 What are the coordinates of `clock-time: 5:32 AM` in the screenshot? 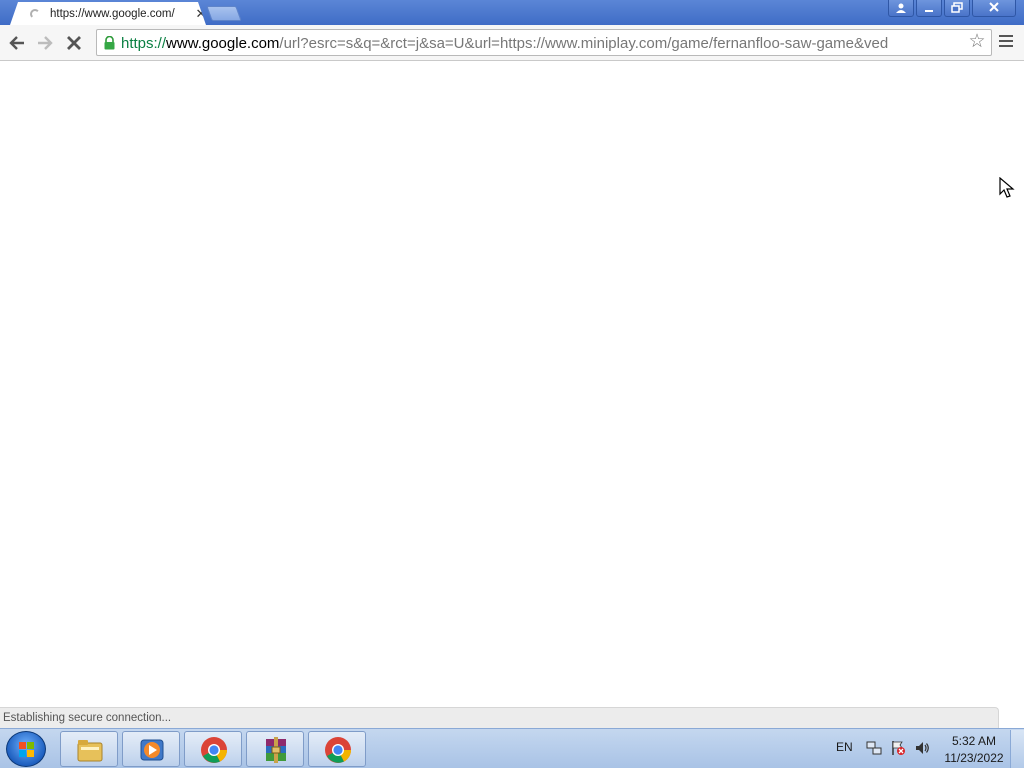 It's located at (974, 741).